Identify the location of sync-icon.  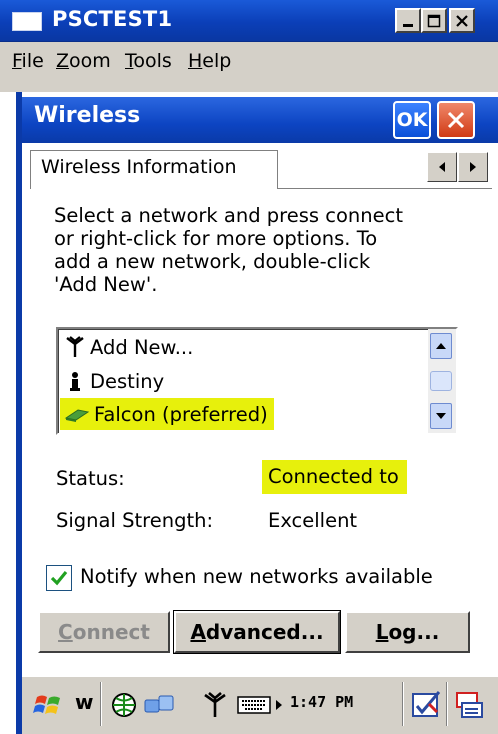
(159, 704).